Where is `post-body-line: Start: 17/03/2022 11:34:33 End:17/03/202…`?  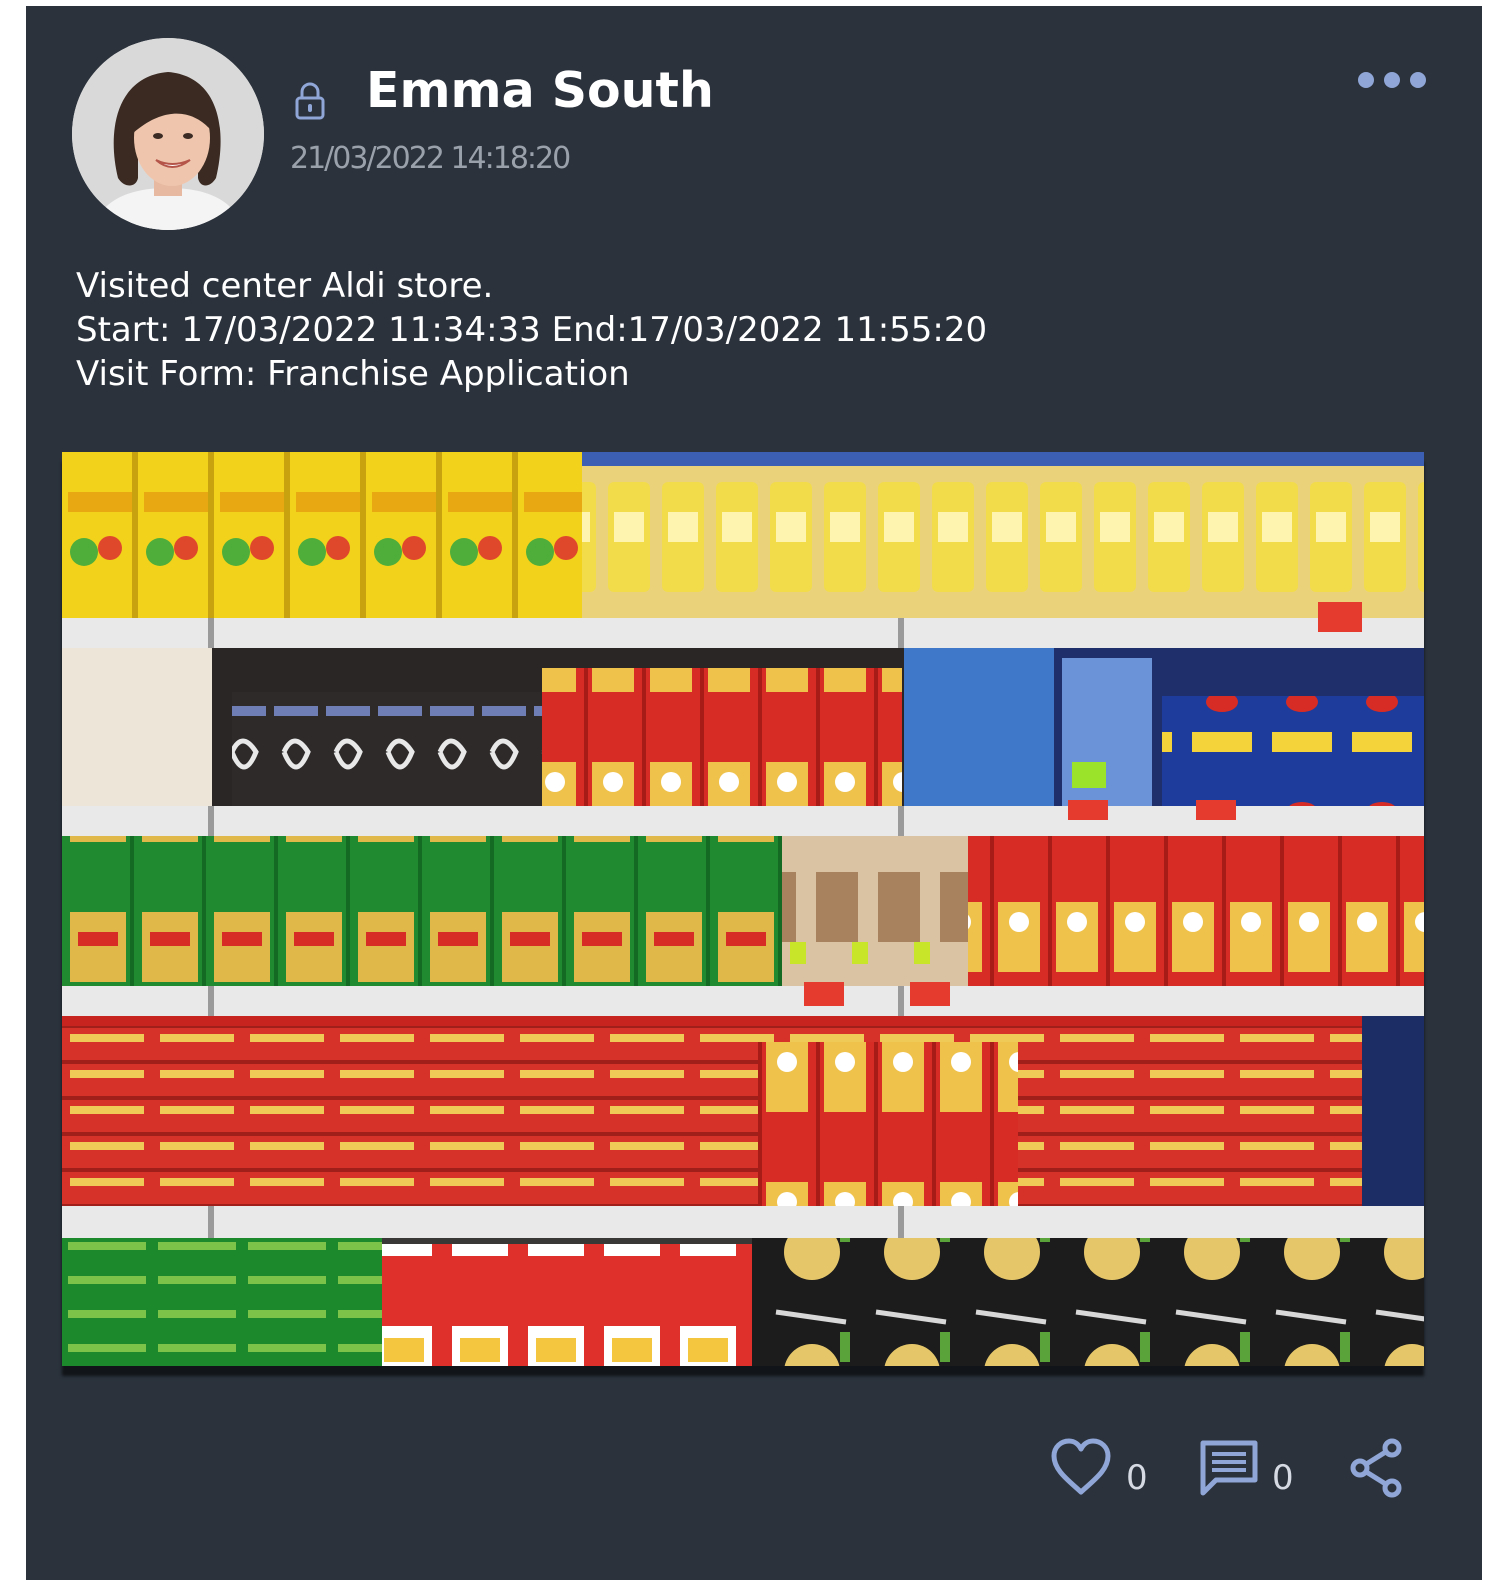
post-body-line: Start: 17/03/2022 11:34:33 End:17/03/202… is located at coordinates (532, 330).